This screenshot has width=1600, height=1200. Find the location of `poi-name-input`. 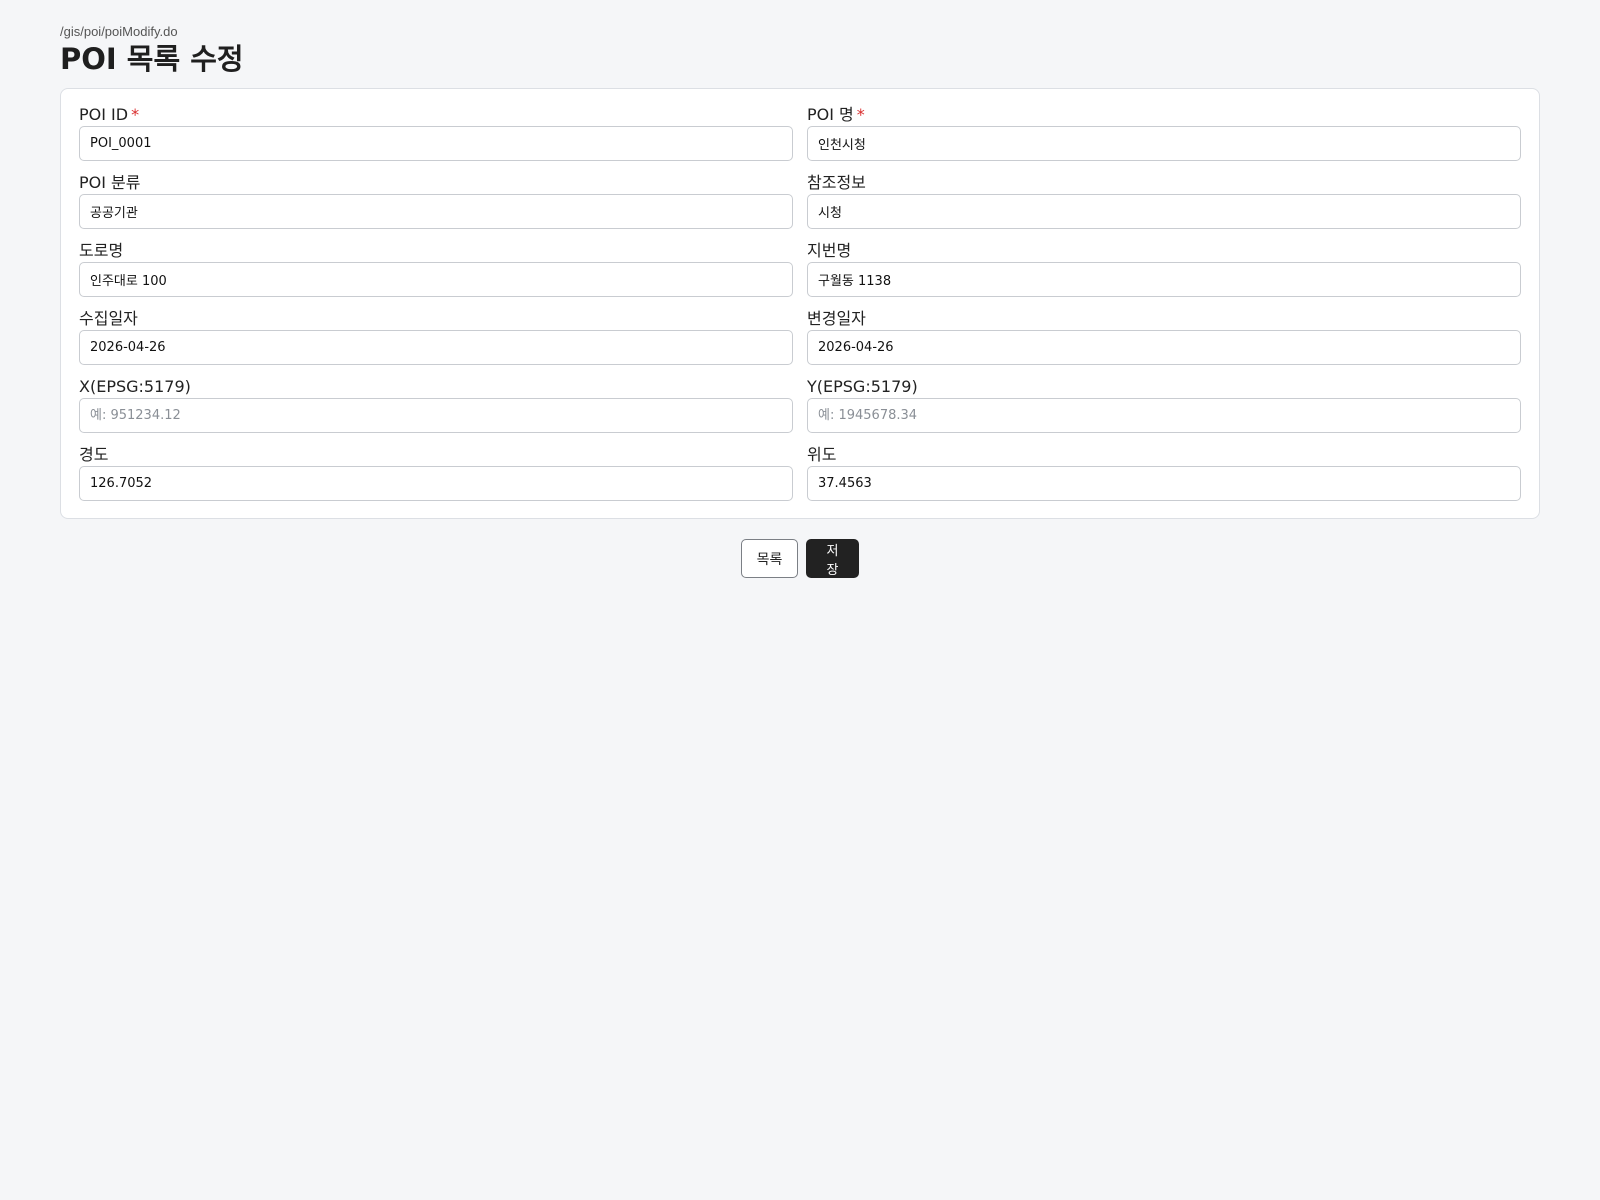

poi-name-input is located at coordinates (1164, 143).